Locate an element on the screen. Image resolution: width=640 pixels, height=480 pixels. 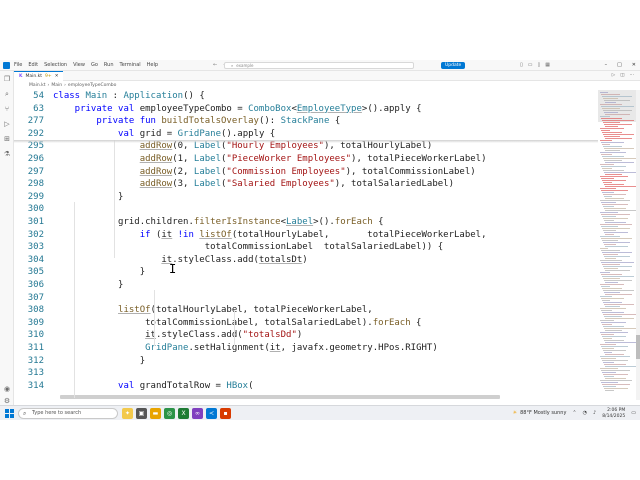
menu-edit: Edit is located at coordinates (33, 65).